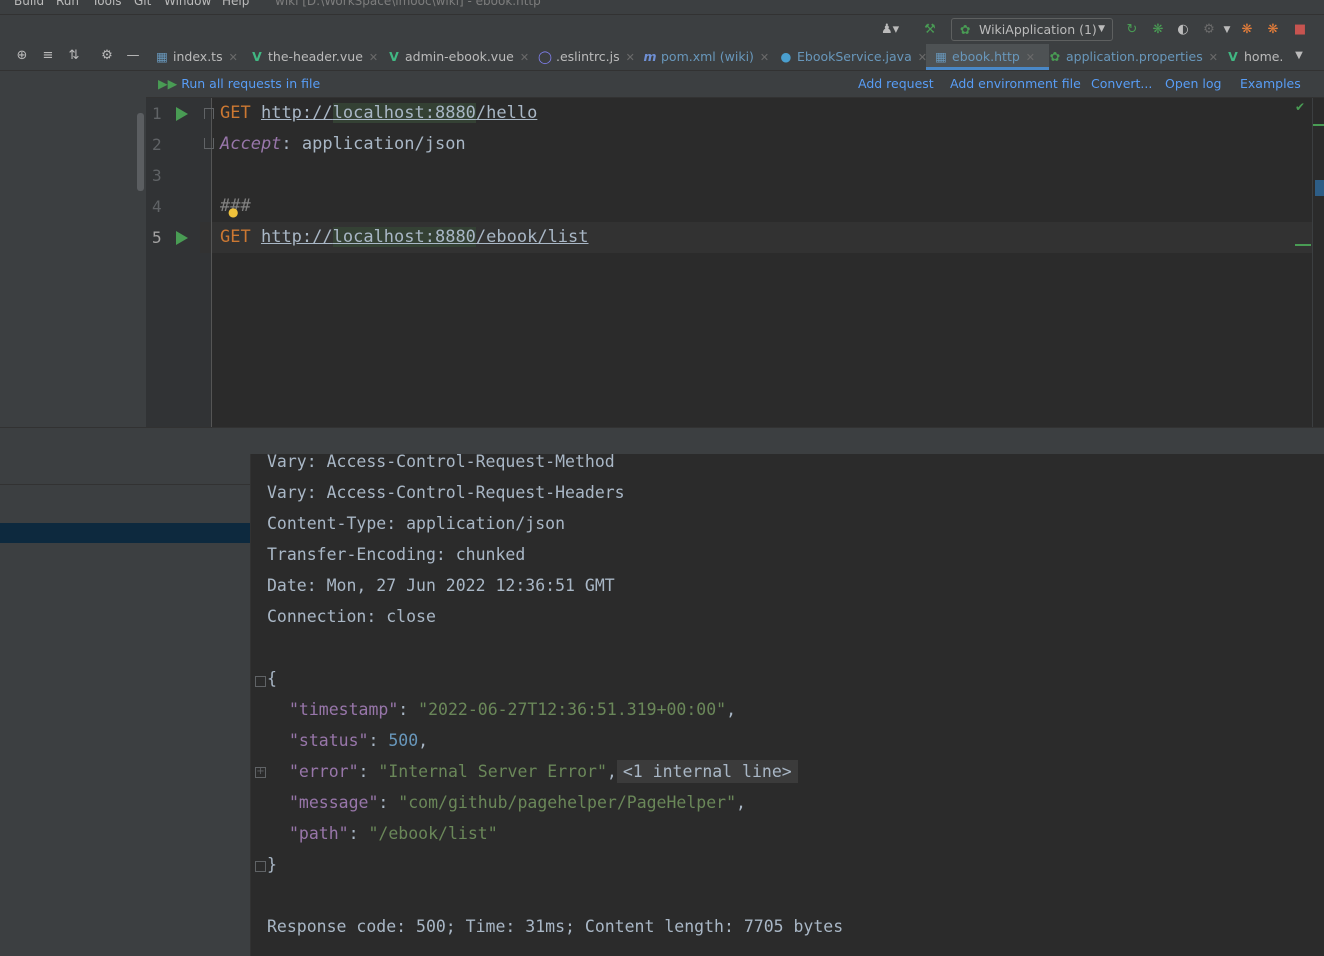 The image size is (1324, 956). I want to click on tab-index-ts: ▦ index.ts ✕, so click(196, 57).